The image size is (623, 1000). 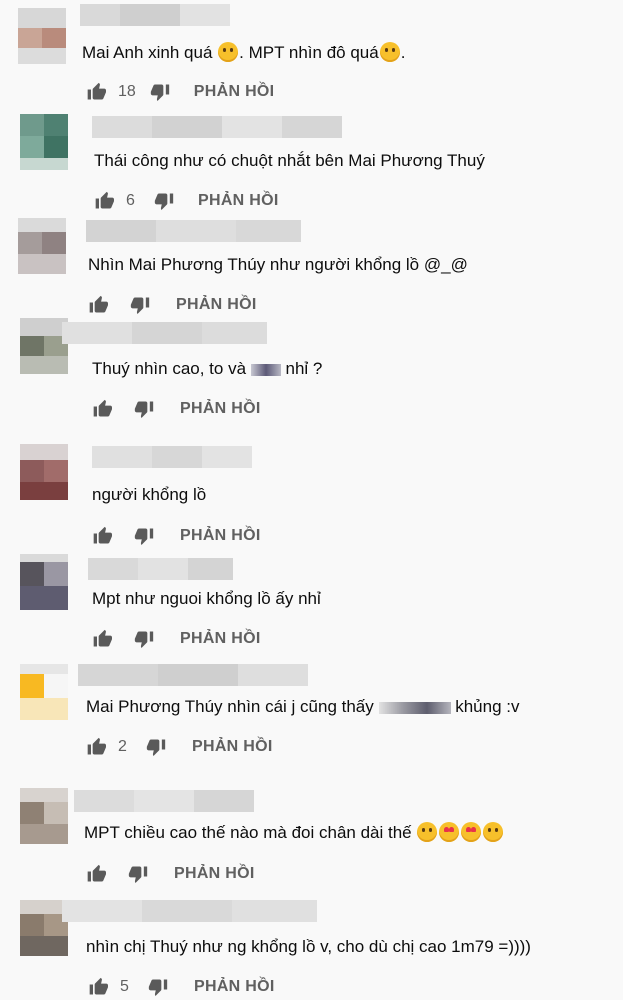 What do you see at coordinates (207, 368) in the screenshot?
I see `comment-text: Thuý nhìn cao, to và nhỉ ?` at bounding box center [207, 368].